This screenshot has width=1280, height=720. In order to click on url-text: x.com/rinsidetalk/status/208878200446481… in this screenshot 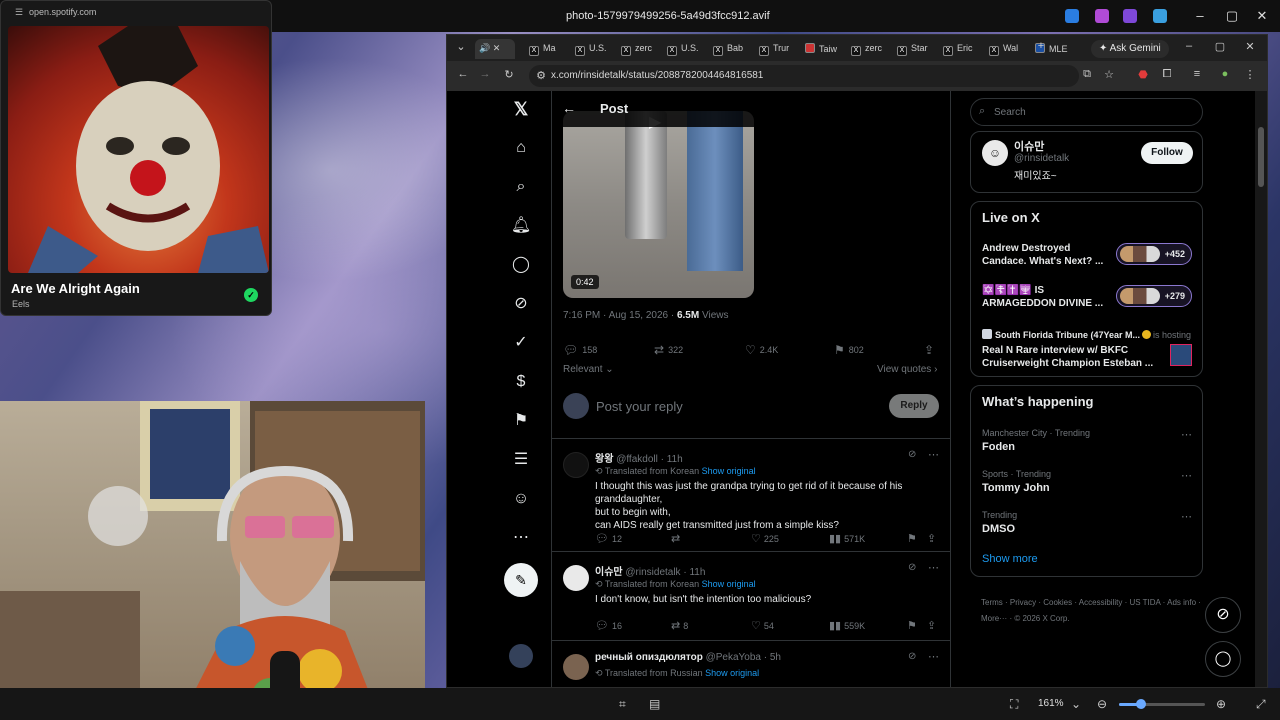, I will do `click(657, 75)`.